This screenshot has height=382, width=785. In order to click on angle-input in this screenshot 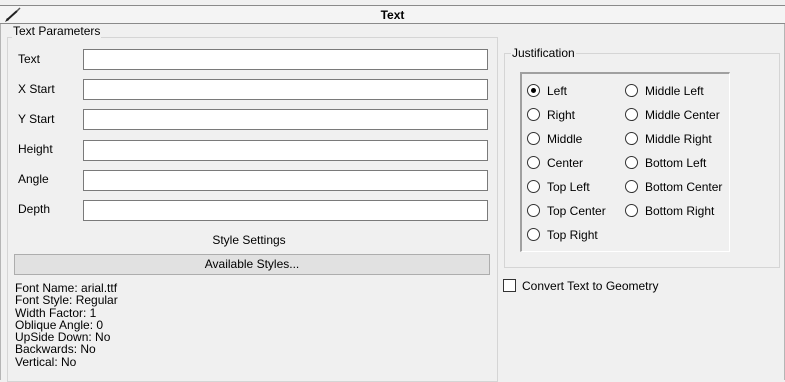, I will do `click(285, 180)`.